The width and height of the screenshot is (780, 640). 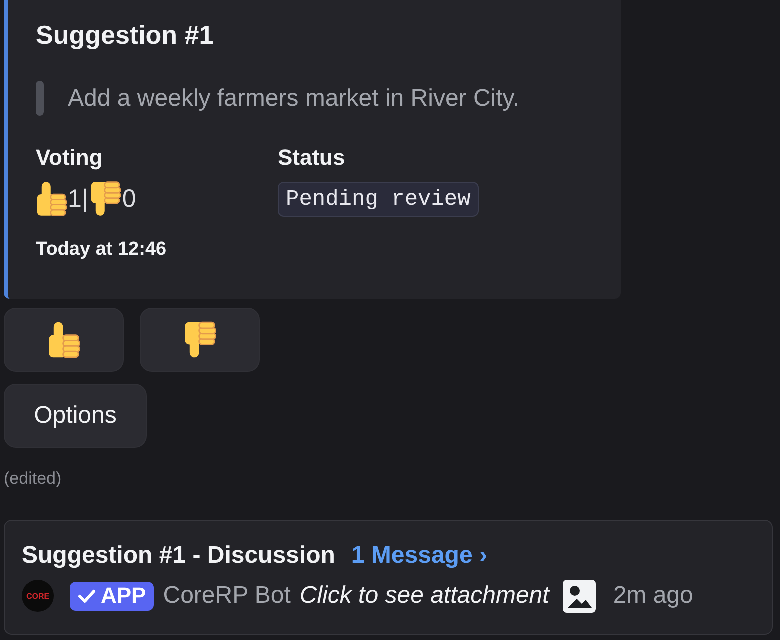 I want to click on field-name: Voting, so click(x=70, y=158).